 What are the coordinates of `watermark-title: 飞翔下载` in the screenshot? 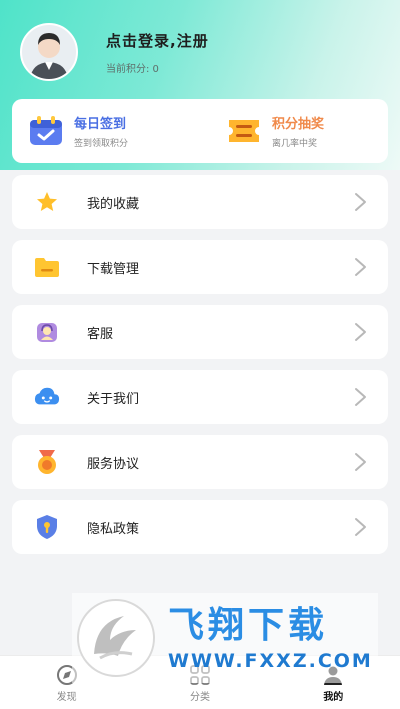 It's located at (248, 625).